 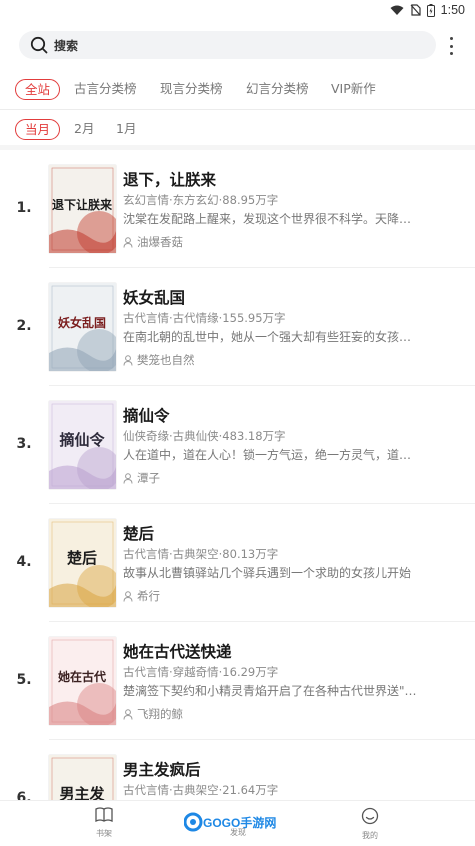 I want to click on more-options-icon, so click(x=451, y=46).